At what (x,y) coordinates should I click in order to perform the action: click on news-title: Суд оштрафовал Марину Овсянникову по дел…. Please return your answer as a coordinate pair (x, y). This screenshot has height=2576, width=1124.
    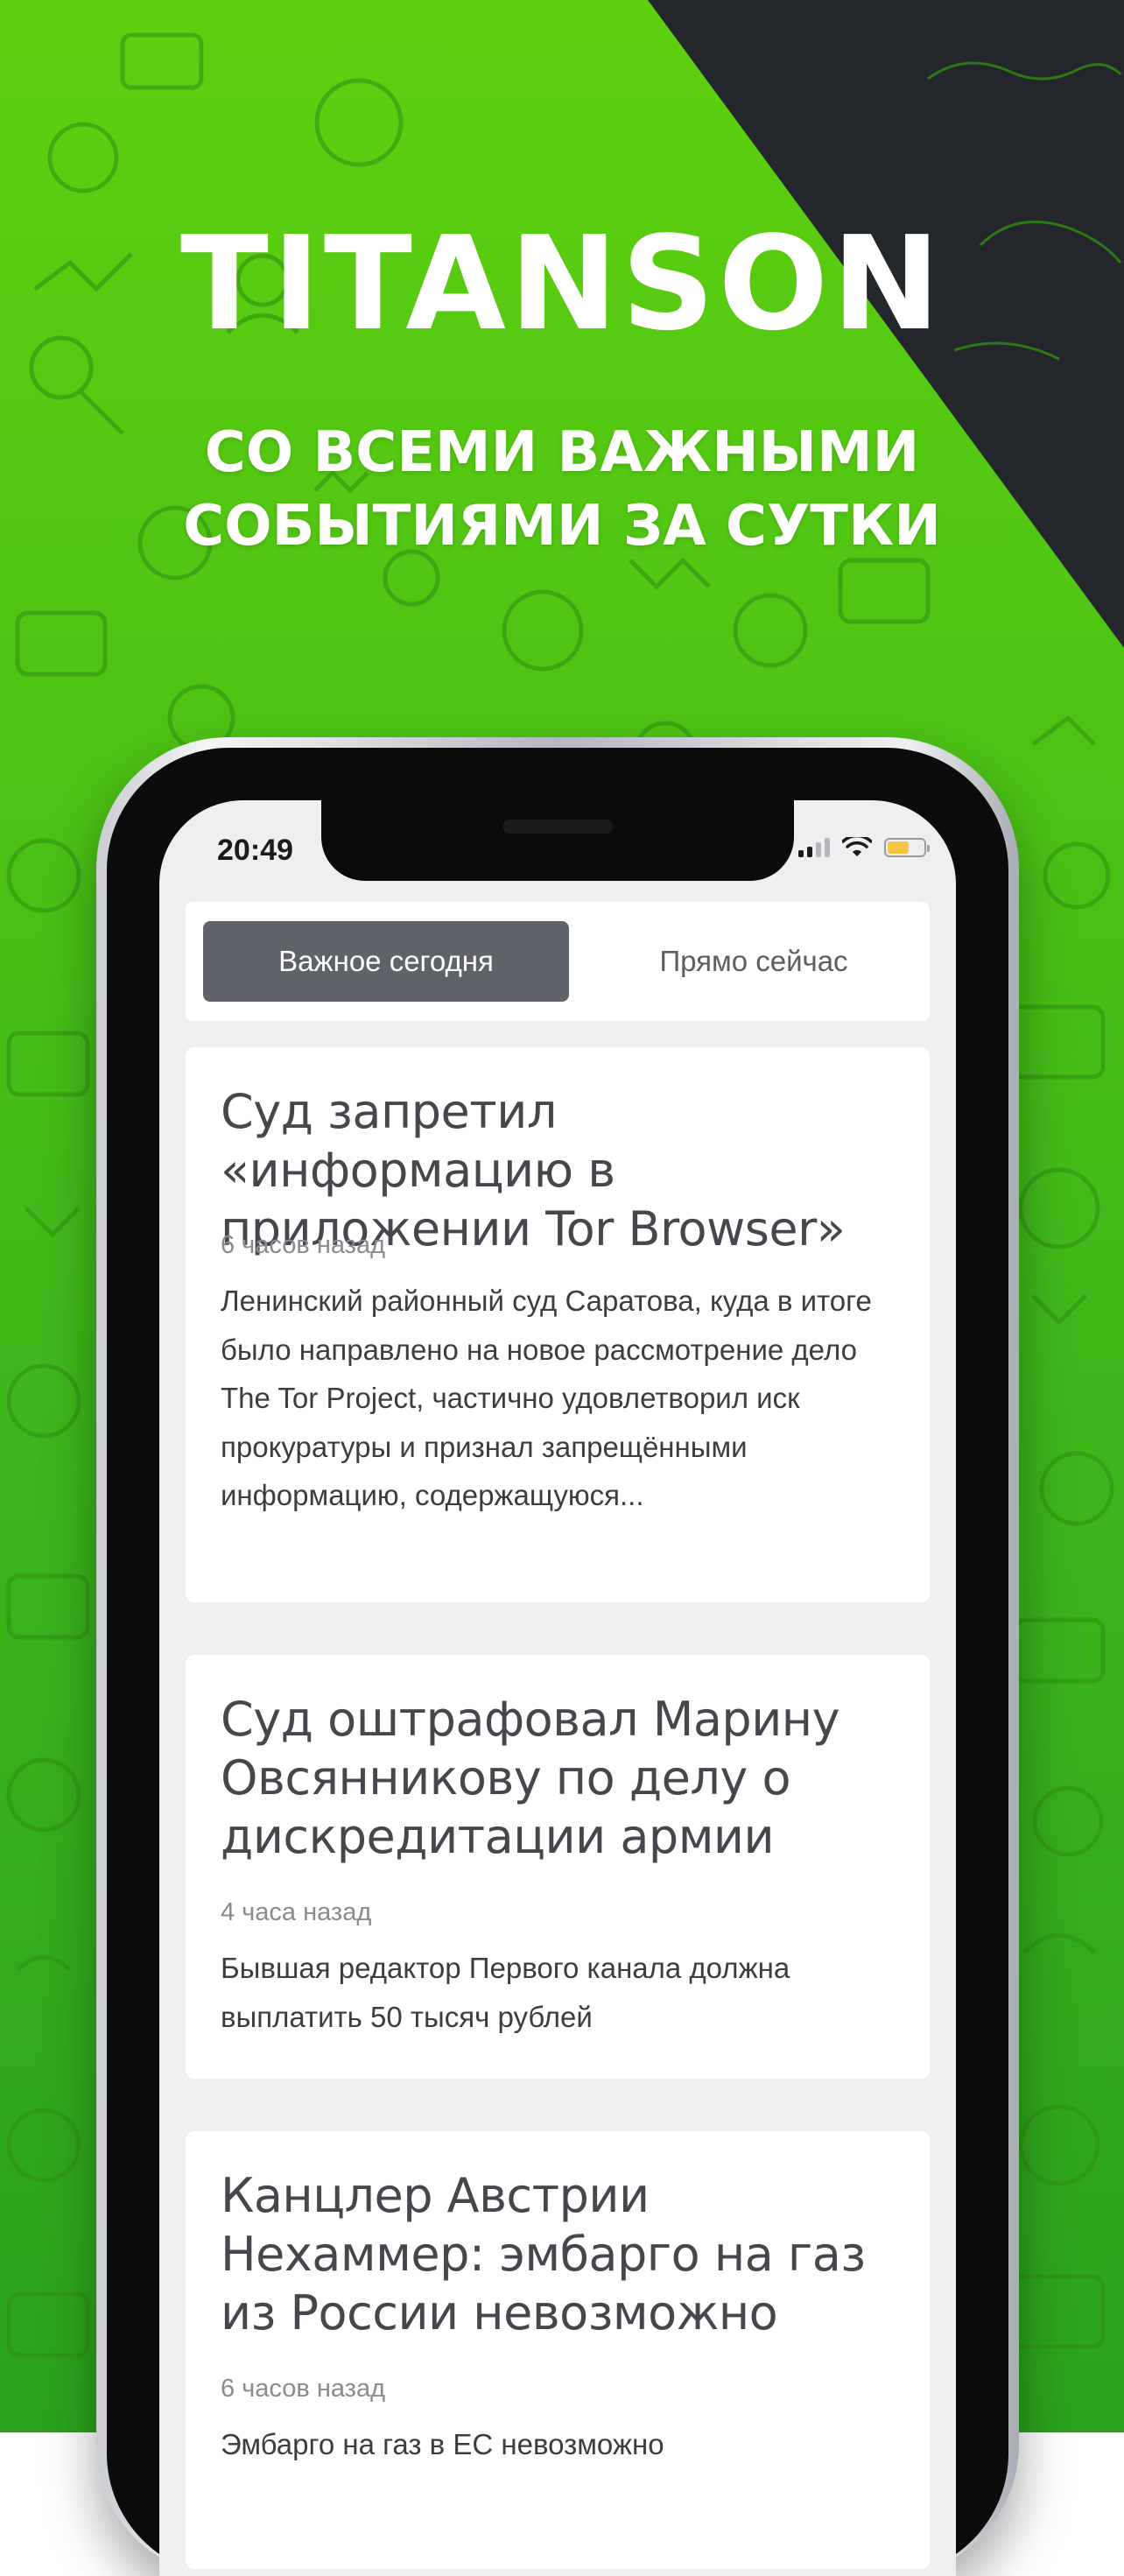
    Looking at the image, I should click on (558, 1778).